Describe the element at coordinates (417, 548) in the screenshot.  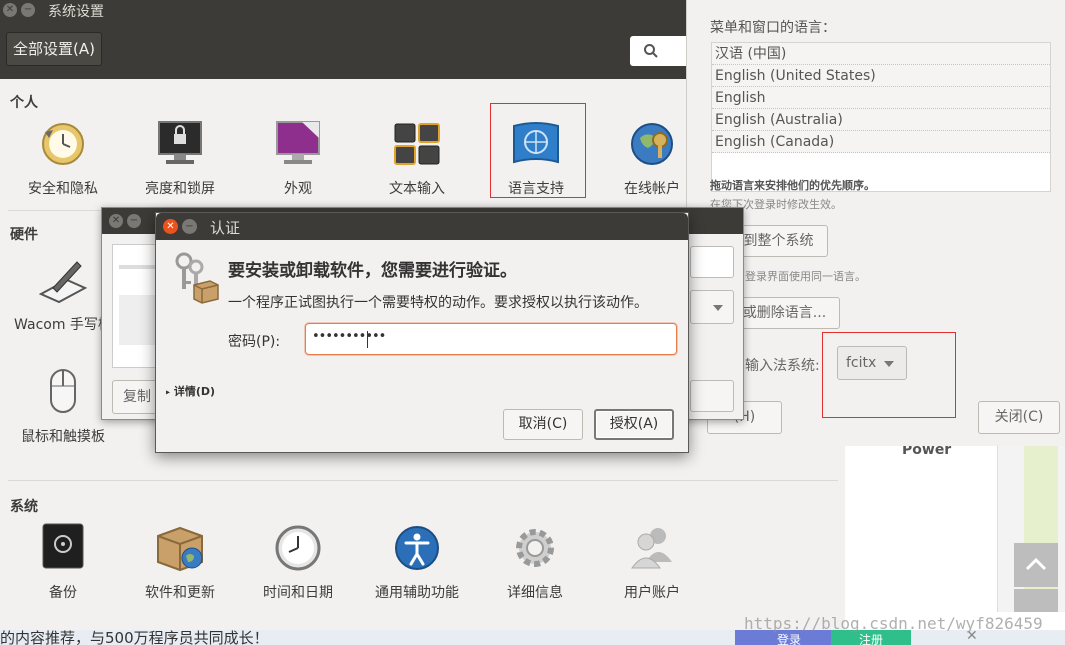
I see `accessibility-icon` at that location.